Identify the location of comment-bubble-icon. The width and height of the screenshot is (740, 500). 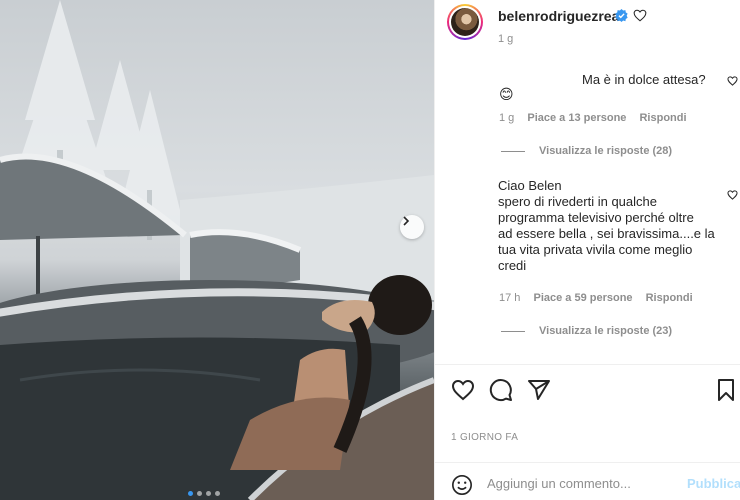
(501, 390).